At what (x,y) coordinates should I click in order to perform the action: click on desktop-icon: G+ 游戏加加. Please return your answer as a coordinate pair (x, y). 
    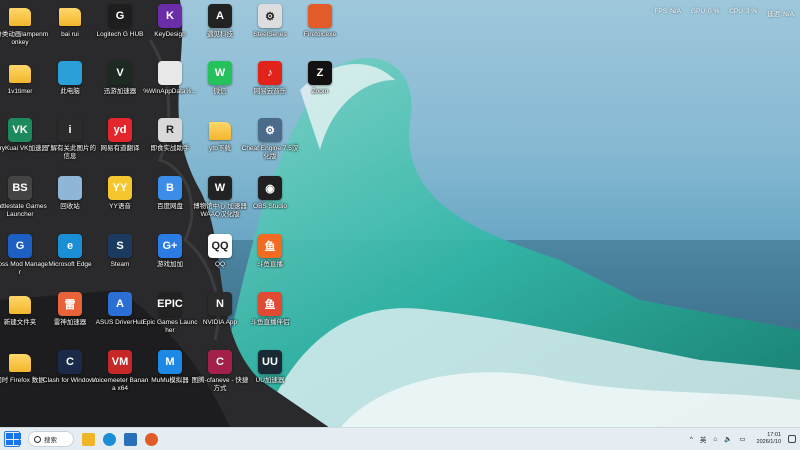
    Looking at the image, I should click on (170, 251).